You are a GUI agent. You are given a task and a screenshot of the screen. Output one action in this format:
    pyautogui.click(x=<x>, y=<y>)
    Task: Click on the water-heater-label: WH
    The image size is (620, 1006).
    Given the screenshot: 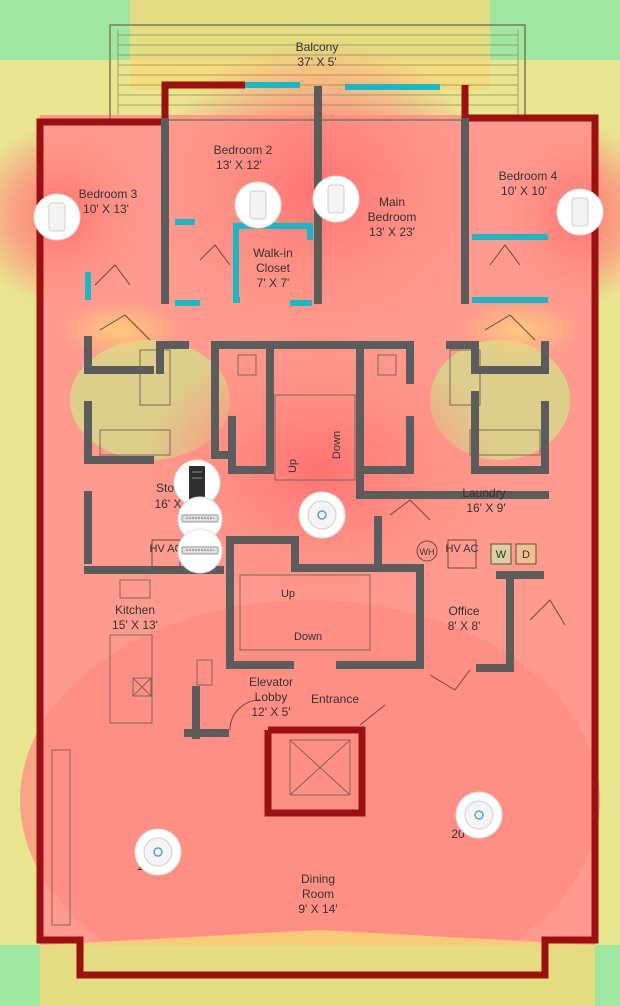 What is the action you would take?
    pyautogui.click(x=427, y=552)
    